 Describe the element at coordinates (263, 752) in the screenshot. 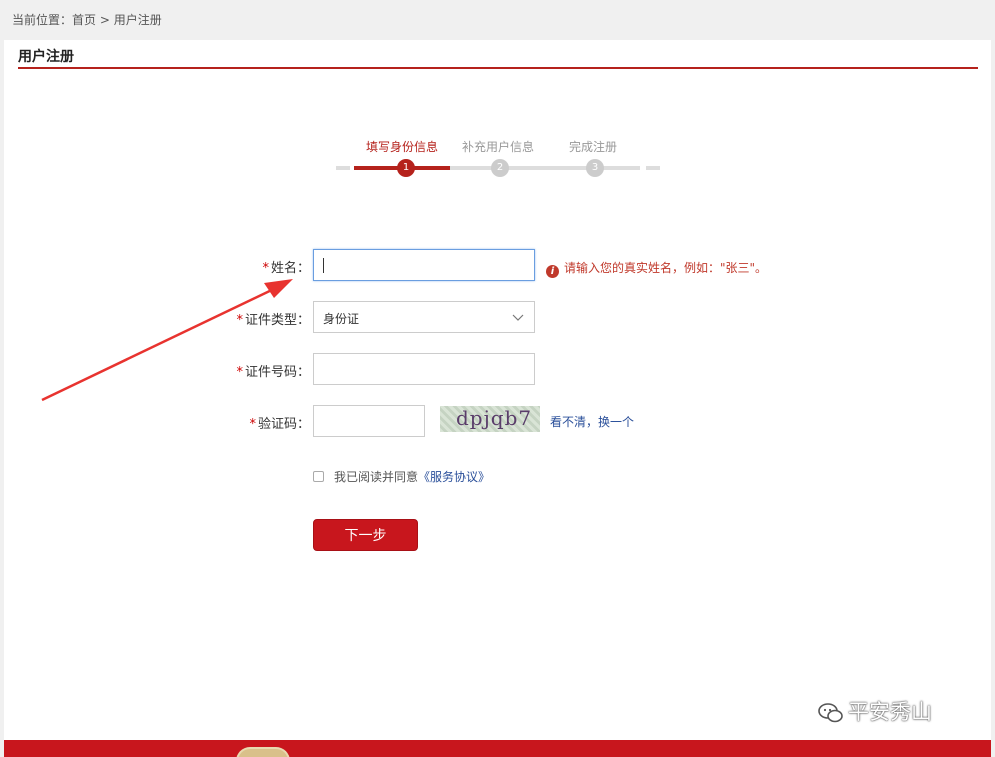

I see `emblem-icon` at that location.